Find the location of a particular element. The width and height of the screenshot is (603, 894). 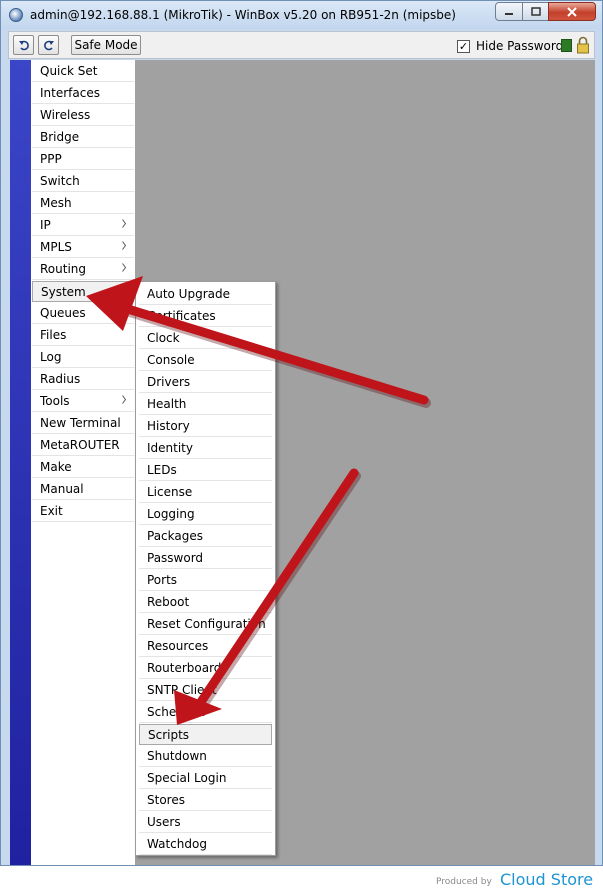

submenu-item-ports: Ports is located at coordinates (205, 580).